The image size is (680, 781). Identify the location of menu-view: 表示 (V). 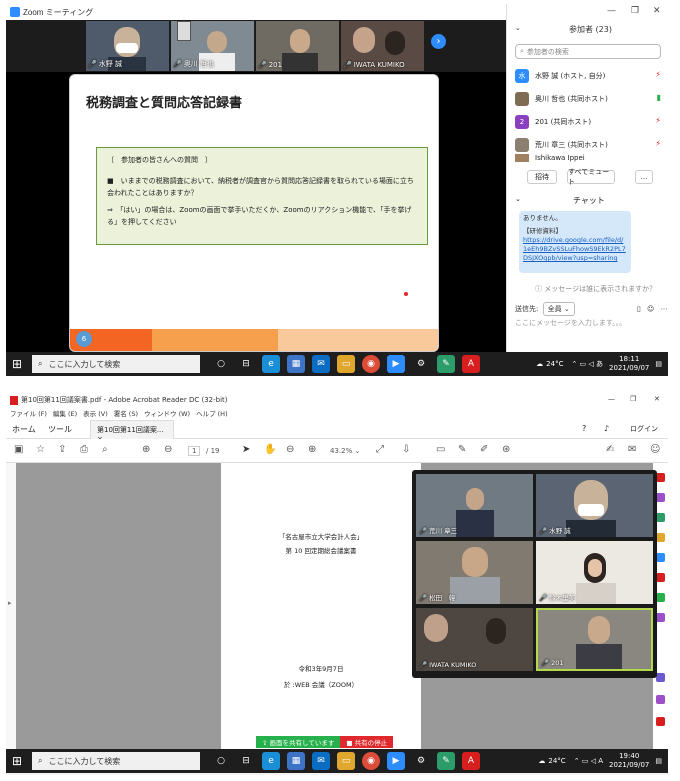
(95, 413).